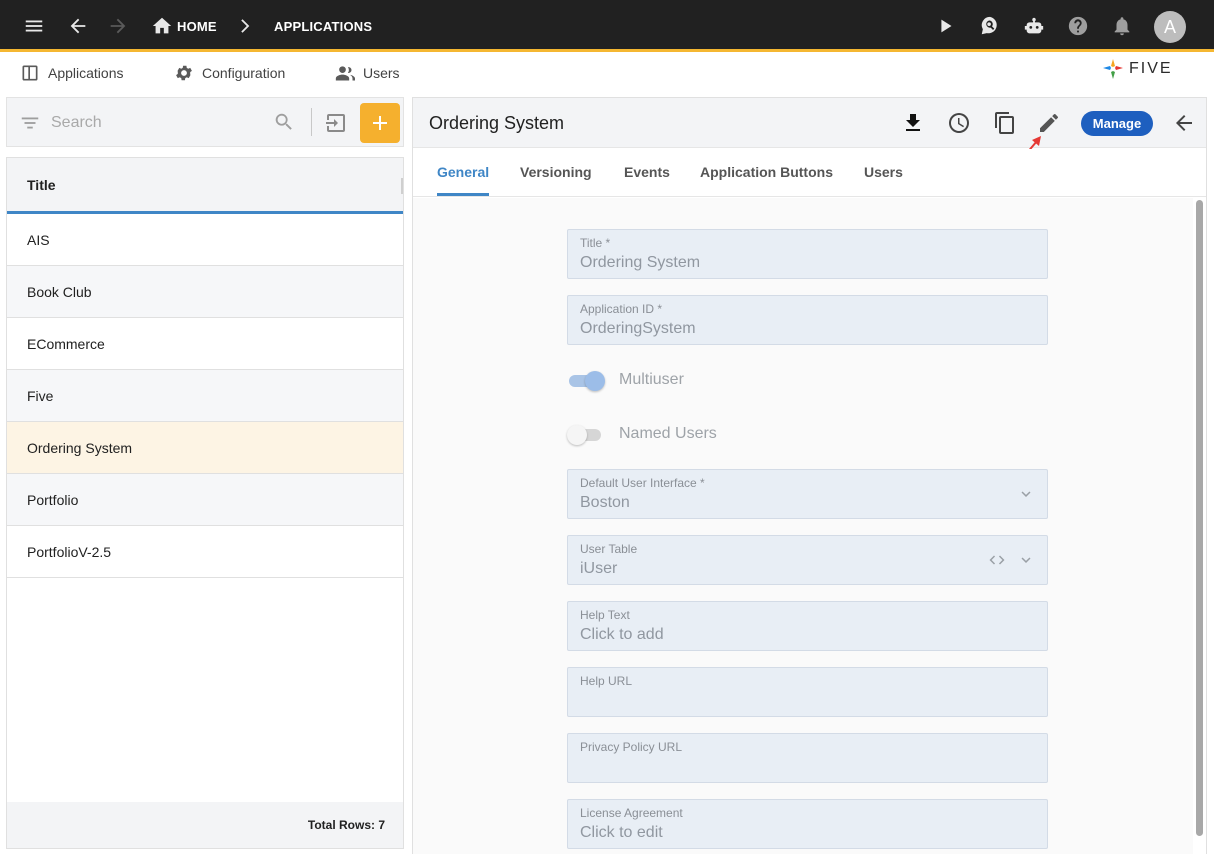 This screenshot has height=854, width=1214. Describe the element at coordinates (1113, 69) in the screenshot. I see `five-logo-icon` at that location.